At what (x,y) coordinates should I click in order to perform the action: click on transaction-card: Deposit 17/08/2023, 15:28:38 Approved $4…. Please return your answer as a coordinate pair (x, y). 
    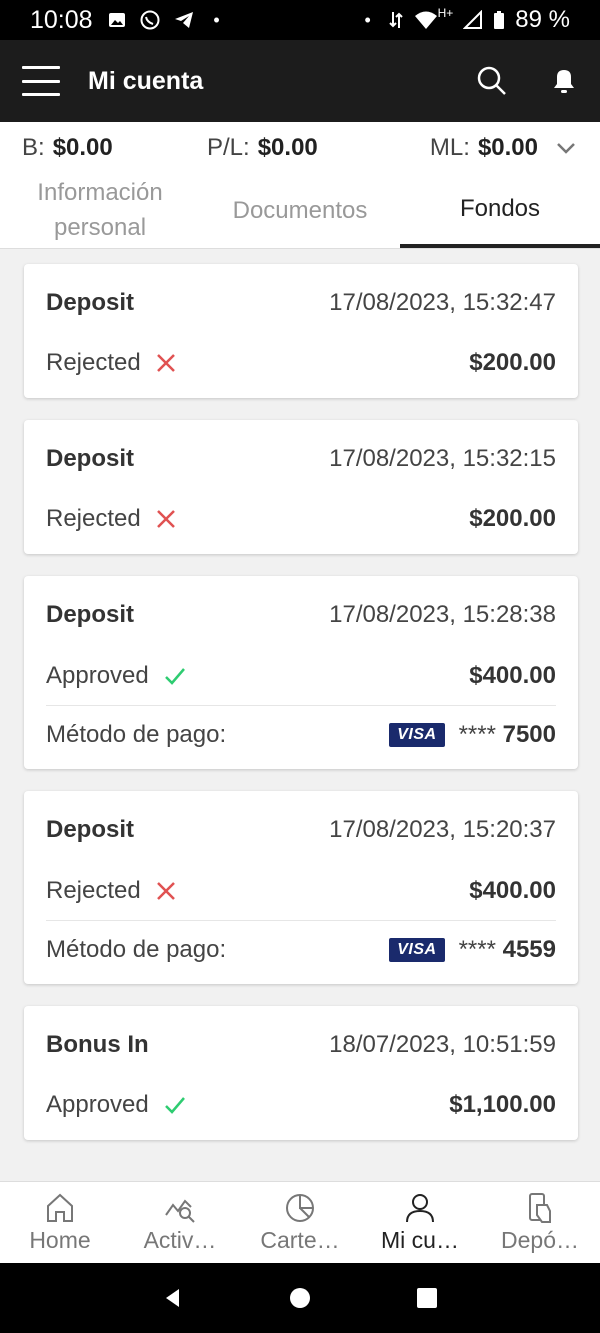
    Looking at the image, I should click on (301, 672).